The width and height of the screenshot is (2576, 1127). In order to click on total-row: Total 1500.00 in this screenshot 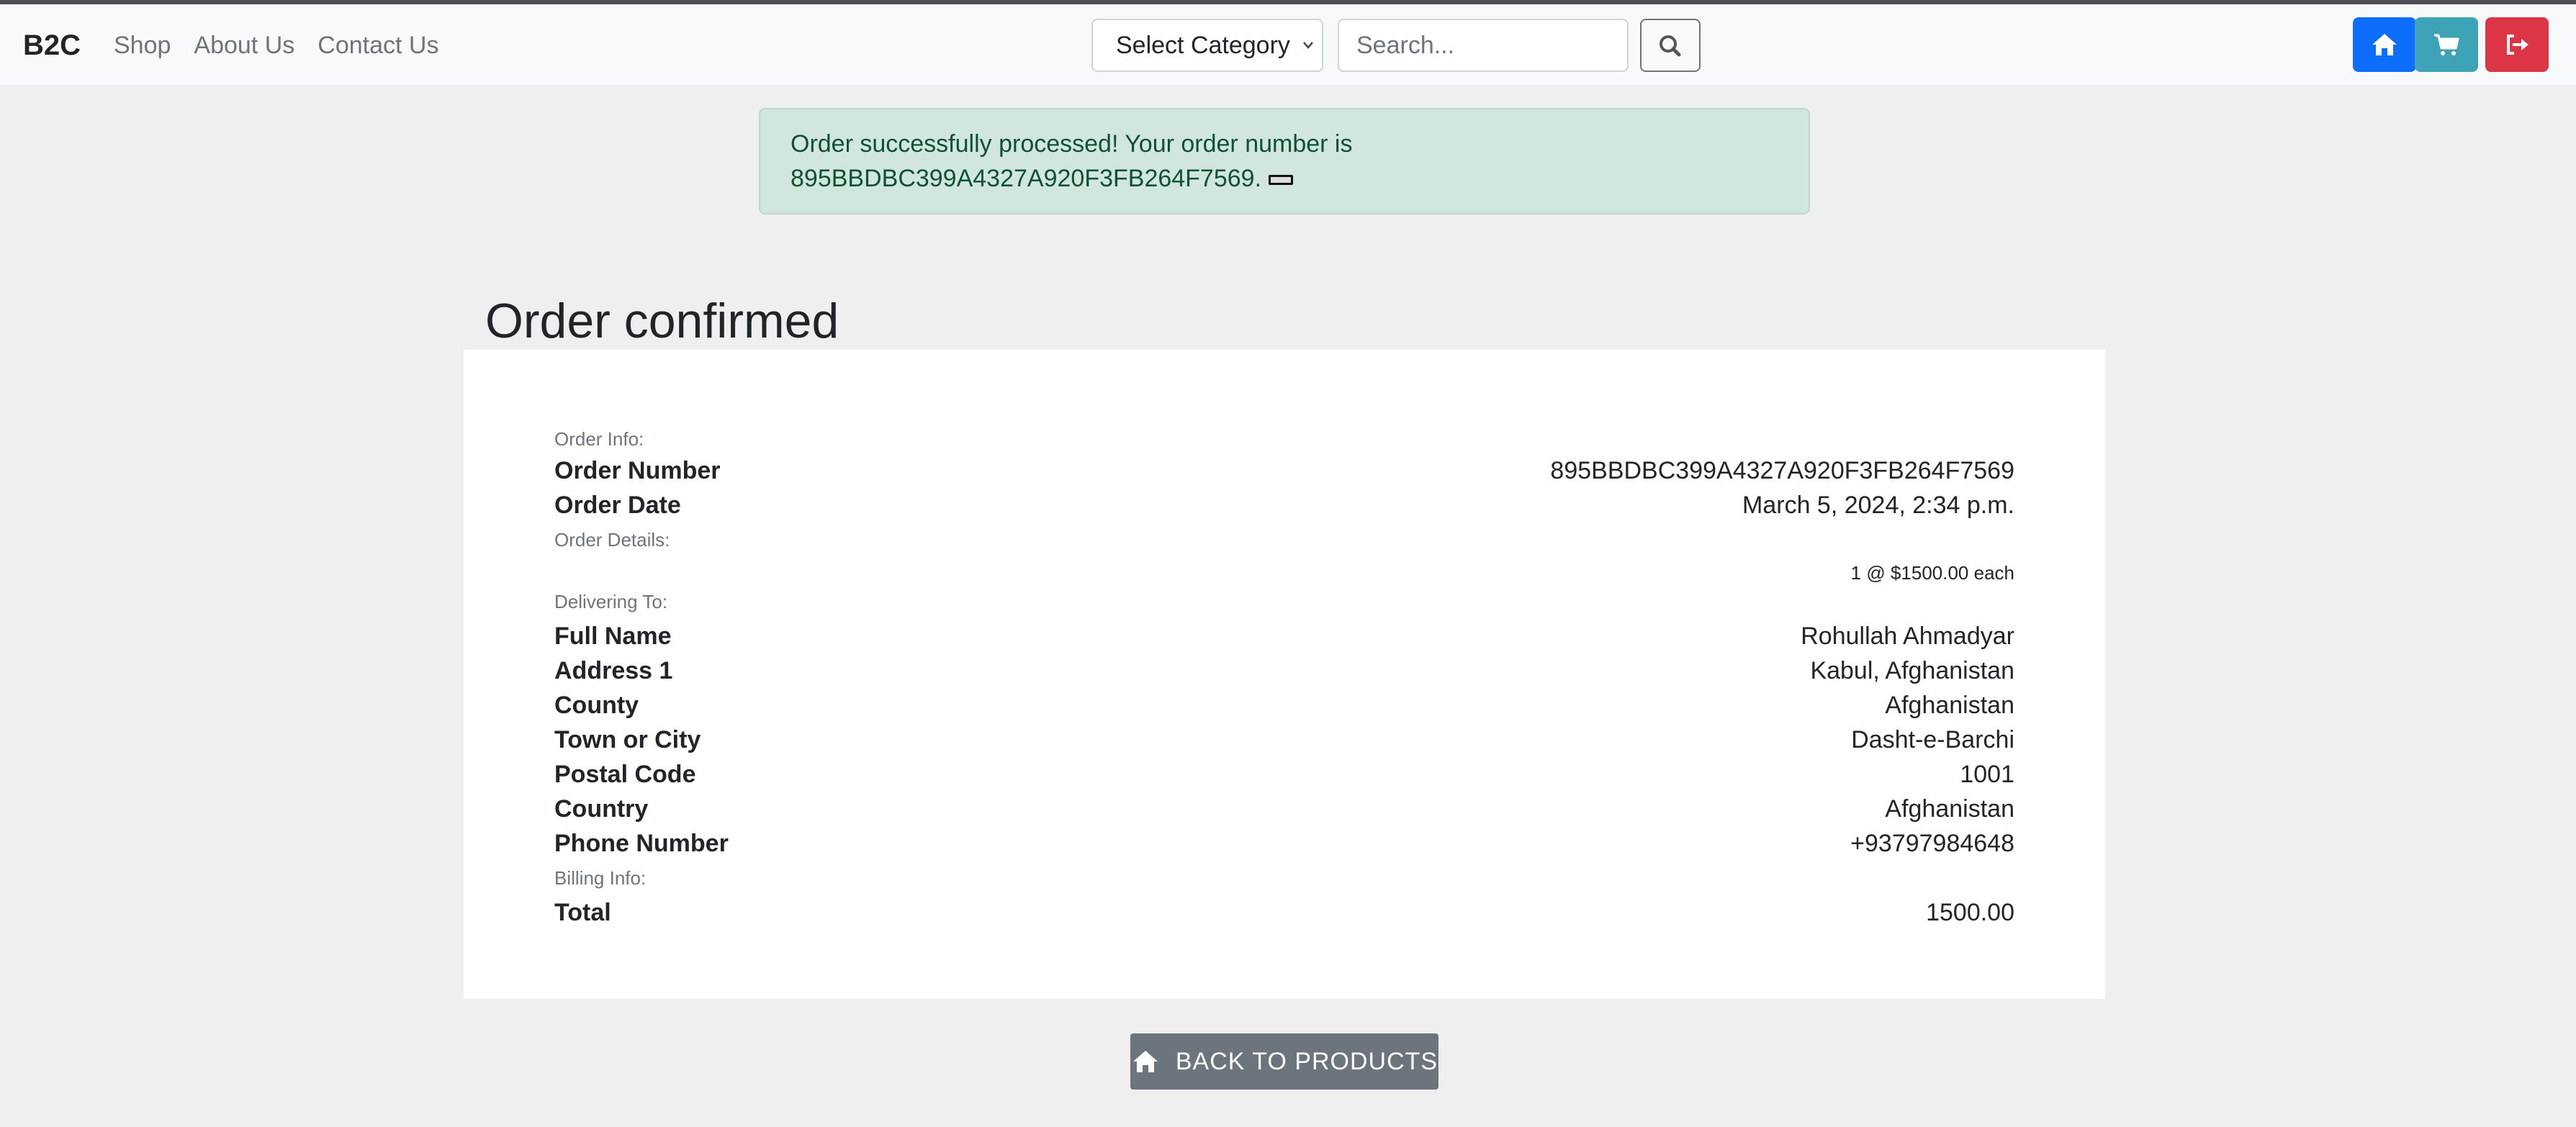, I will do `click(1284, 912)`.